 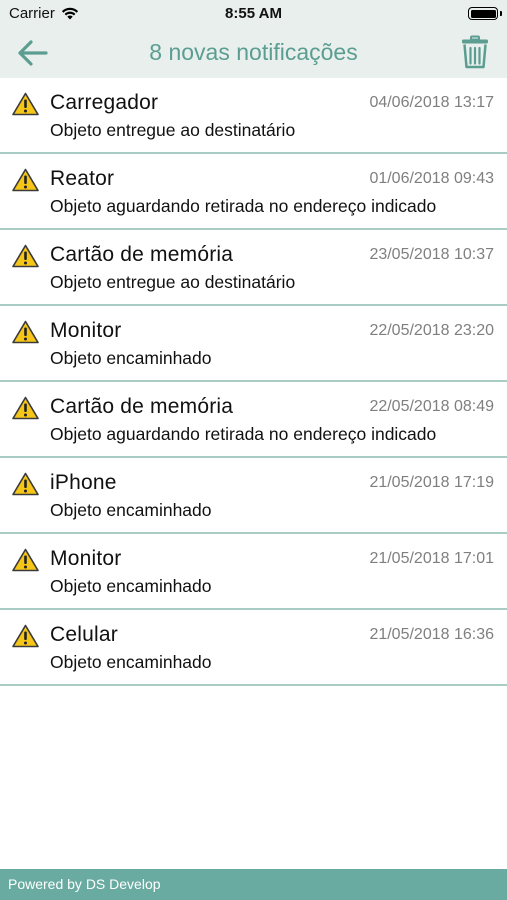 I want to click on status-time: 8:55 AM, so click(x=253, y=13).